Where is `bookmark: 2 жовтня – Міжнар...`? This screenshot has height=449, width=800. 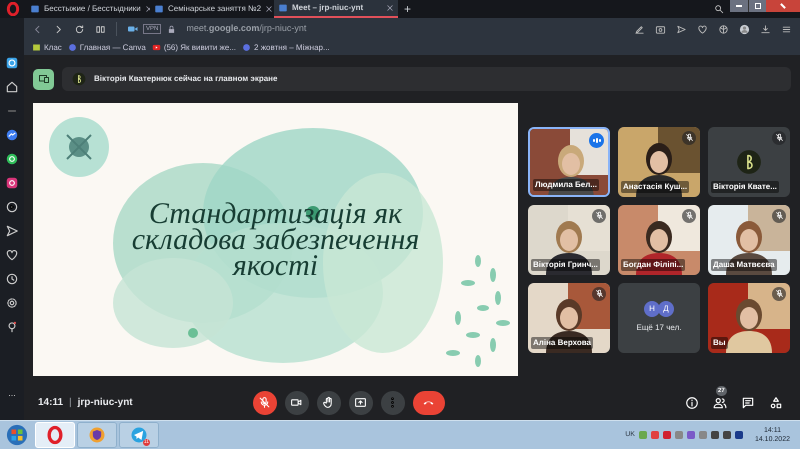 bookmark: 2 жовтня – Міжнар... is located at coordinates (286, 48).